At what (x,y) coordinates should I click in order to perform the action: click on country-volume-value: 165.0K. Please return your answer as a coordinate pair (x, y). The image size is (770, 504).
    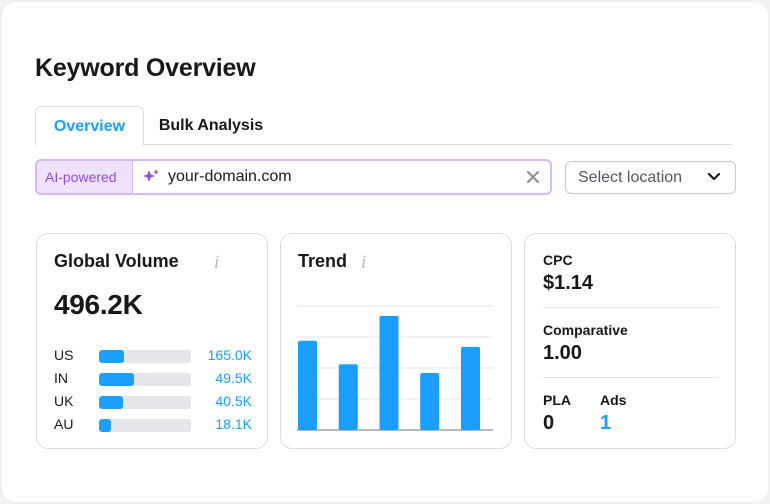
    Looking at the image, I should click on (230, 355).